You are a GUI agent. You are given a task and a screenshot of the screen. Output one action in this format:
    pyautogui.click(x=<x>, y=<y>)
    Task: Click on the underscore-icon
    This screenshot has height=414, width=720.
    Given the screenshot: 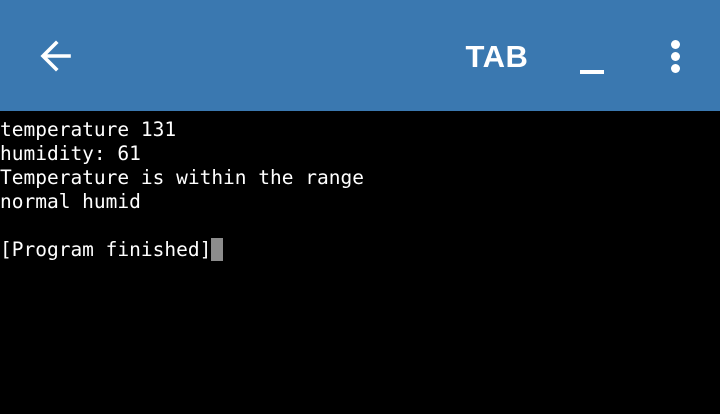 What is the action you would take?
    pyautogui.click(x=592, y=72)
    